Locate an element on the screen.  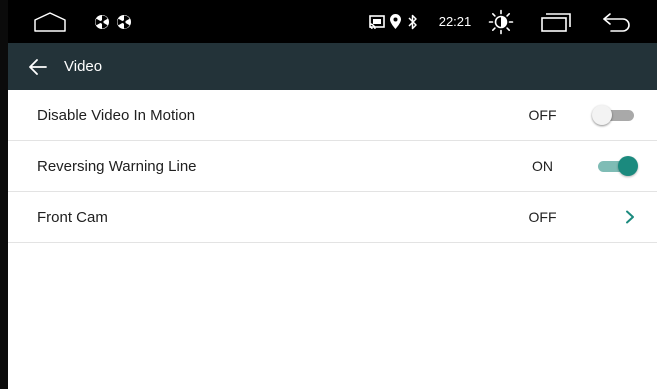
setting-row-front-cam: Front Cam OFF is located at coordinates (332, 217).